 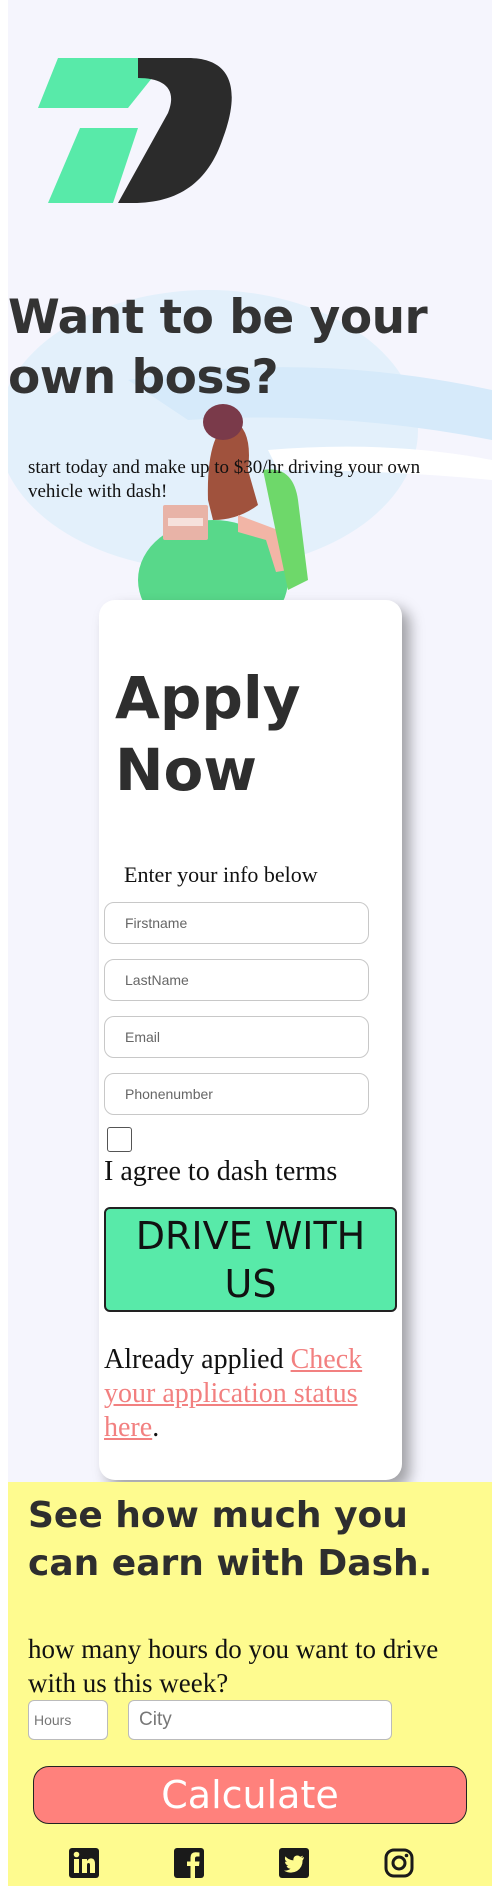 I want to click on apply-title: Apply Now, so click(x=208, y=734).